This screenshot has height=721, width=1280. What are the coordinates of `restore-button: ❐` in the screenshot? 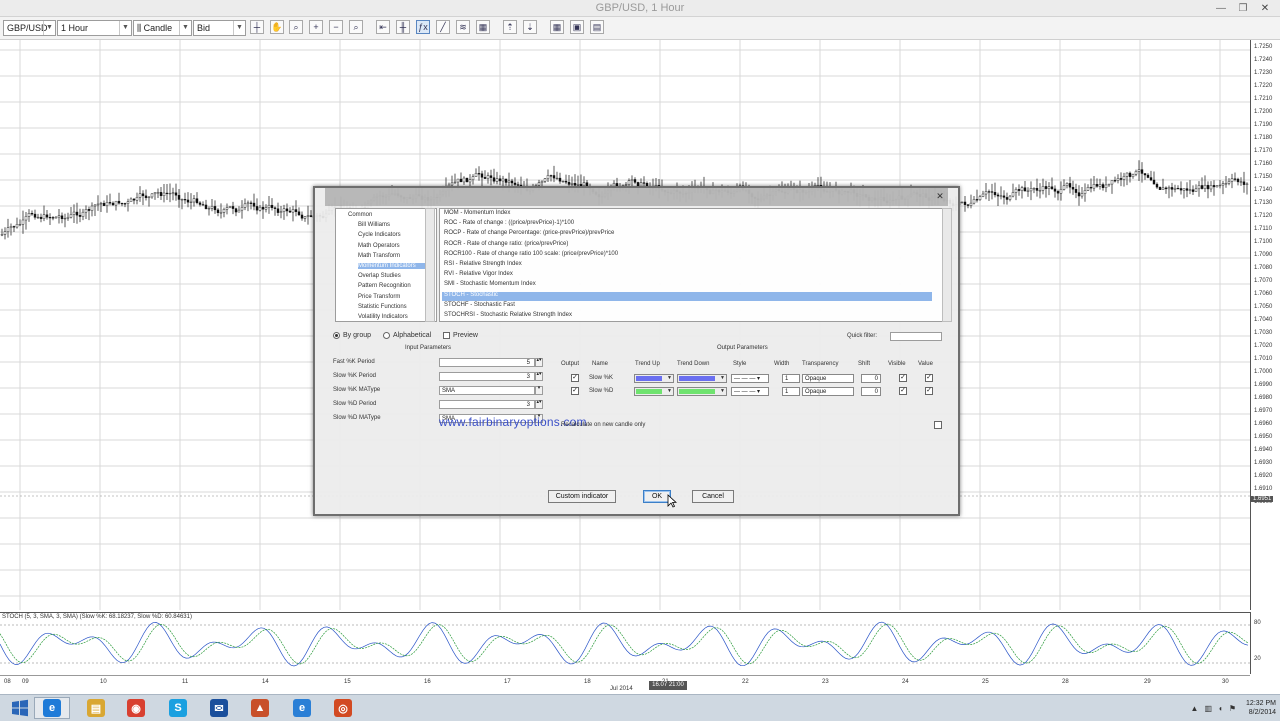 It's located at (1243, 8).